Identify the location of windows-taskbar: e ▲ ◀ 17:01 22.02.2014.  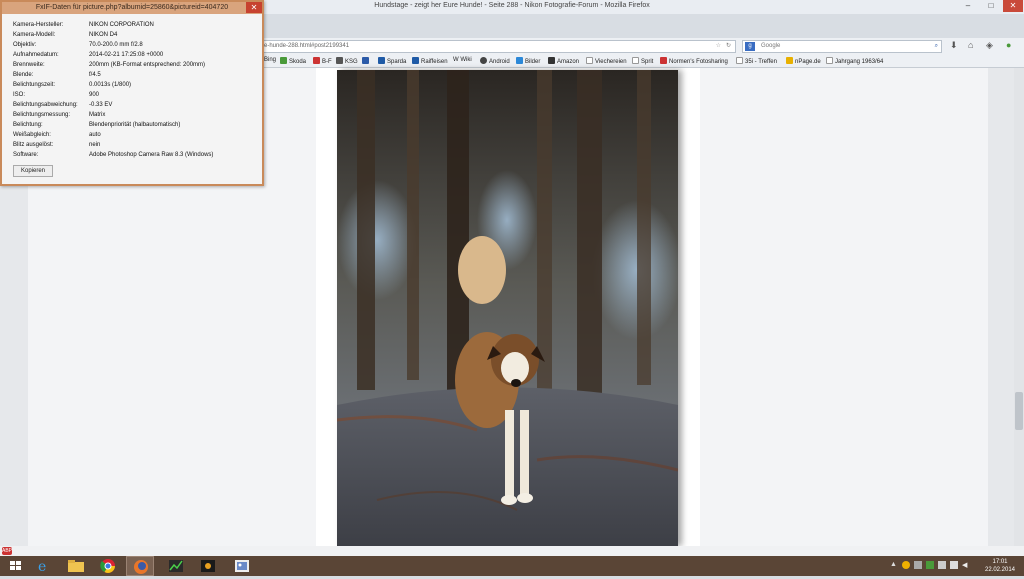
(512, 566).